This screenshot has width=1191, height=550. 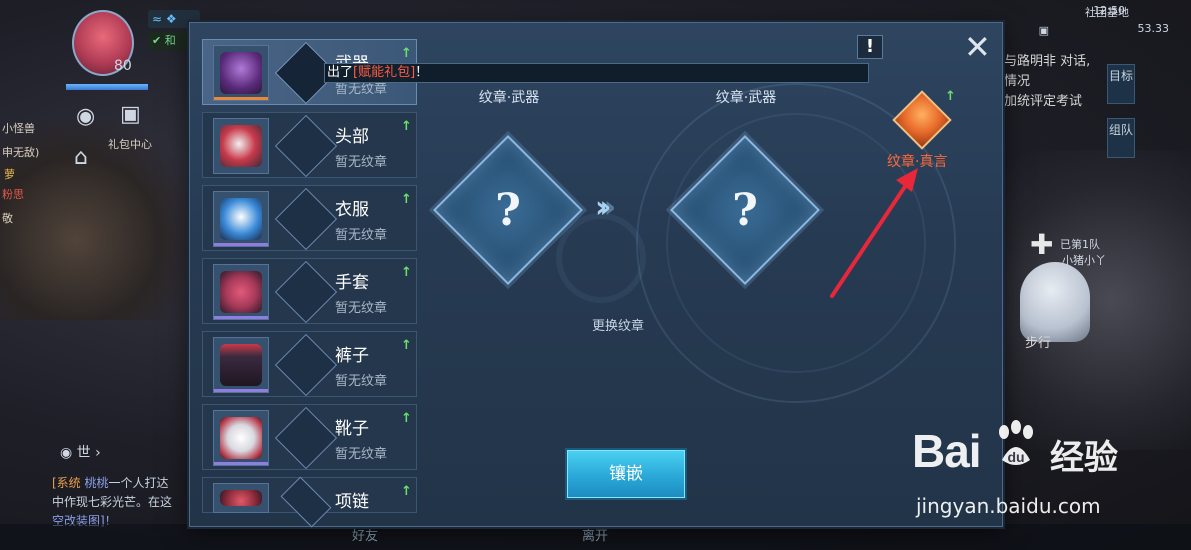 I want to click on boots-icon, so click(x=241, y=438).